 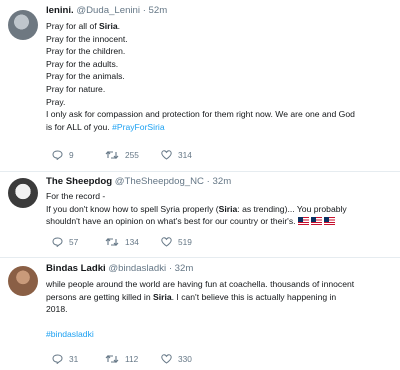 I want to click on reply-count: 57, so click(x=74, y=242).